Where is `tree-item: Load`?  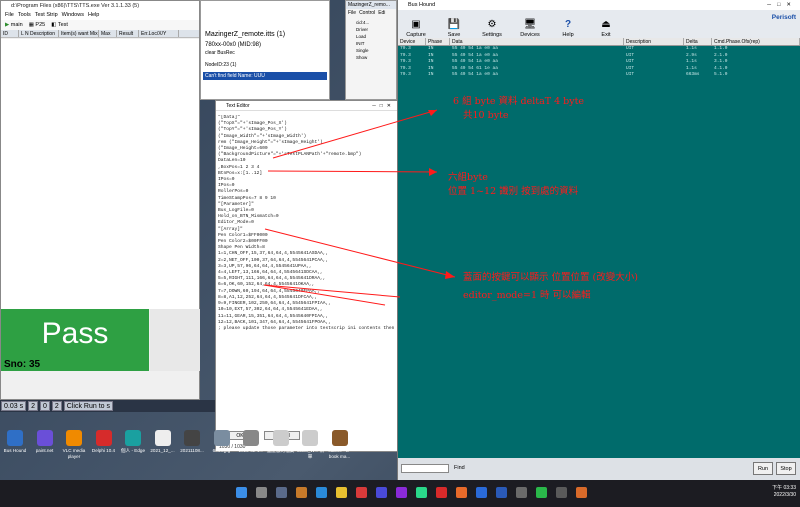 tree-item: Load is located at coordinates (371, 36).